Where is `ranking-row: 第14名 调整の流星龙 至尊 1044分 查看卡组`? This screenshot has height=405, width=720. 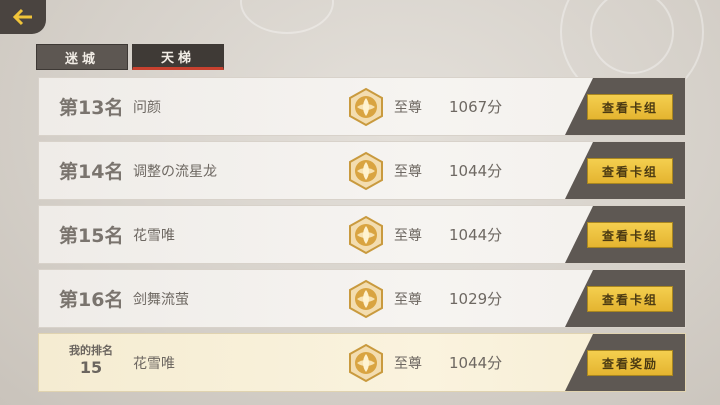
ranking-row: 第14名 调整の流星龙 至尊 1044分 查看卡组 is located at coordinates (362, 170).